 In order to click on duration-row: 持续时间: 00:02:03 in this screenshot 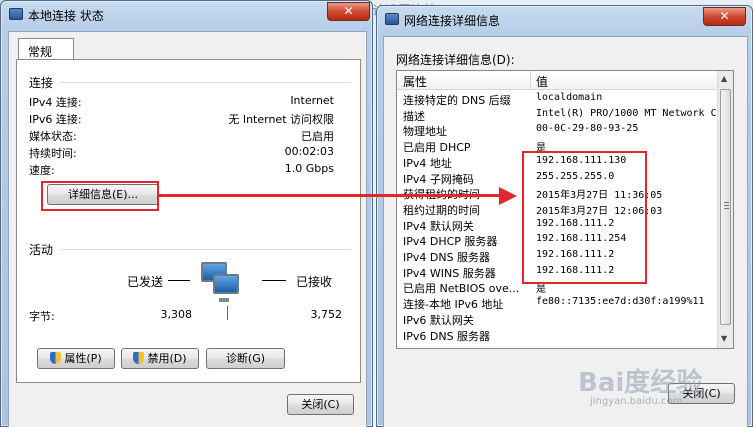, I will do `click(181, 153)`.